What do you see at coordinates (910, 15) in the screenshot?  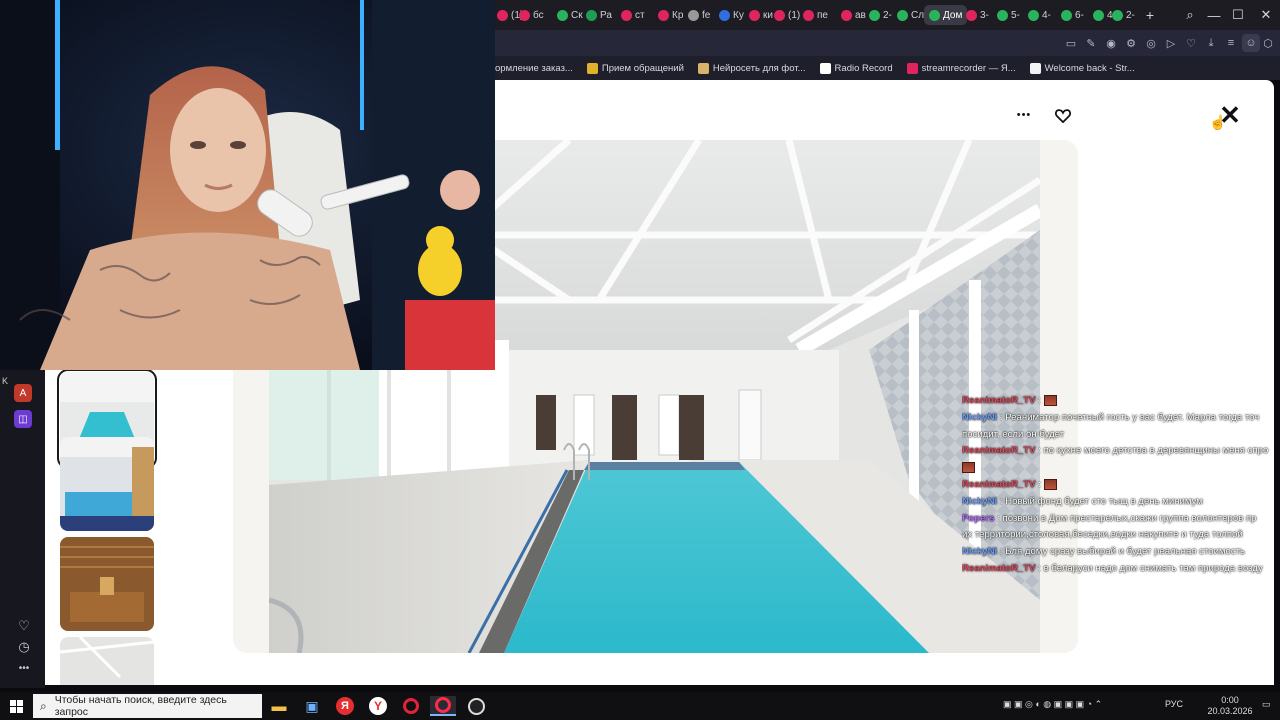 I see `browser-tab: Сл` at bounding box center [910, 15].